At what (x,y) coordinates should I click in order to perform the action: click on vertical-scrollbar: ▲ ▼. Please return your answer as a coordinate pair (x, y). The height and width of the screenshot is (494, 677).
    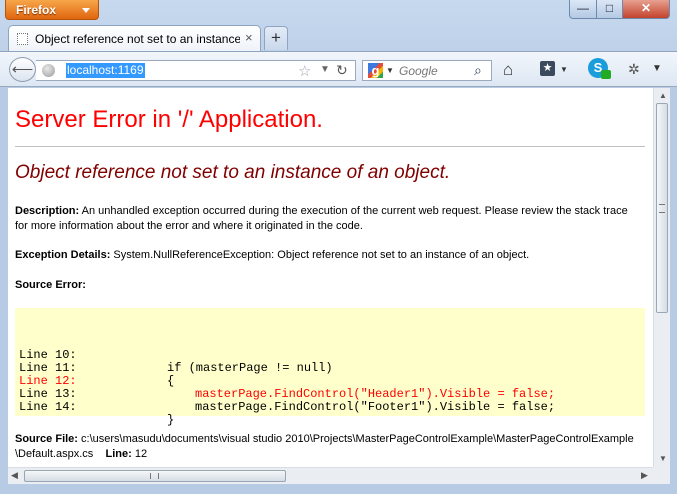
    Looking at the image, I should click on (661, 277).